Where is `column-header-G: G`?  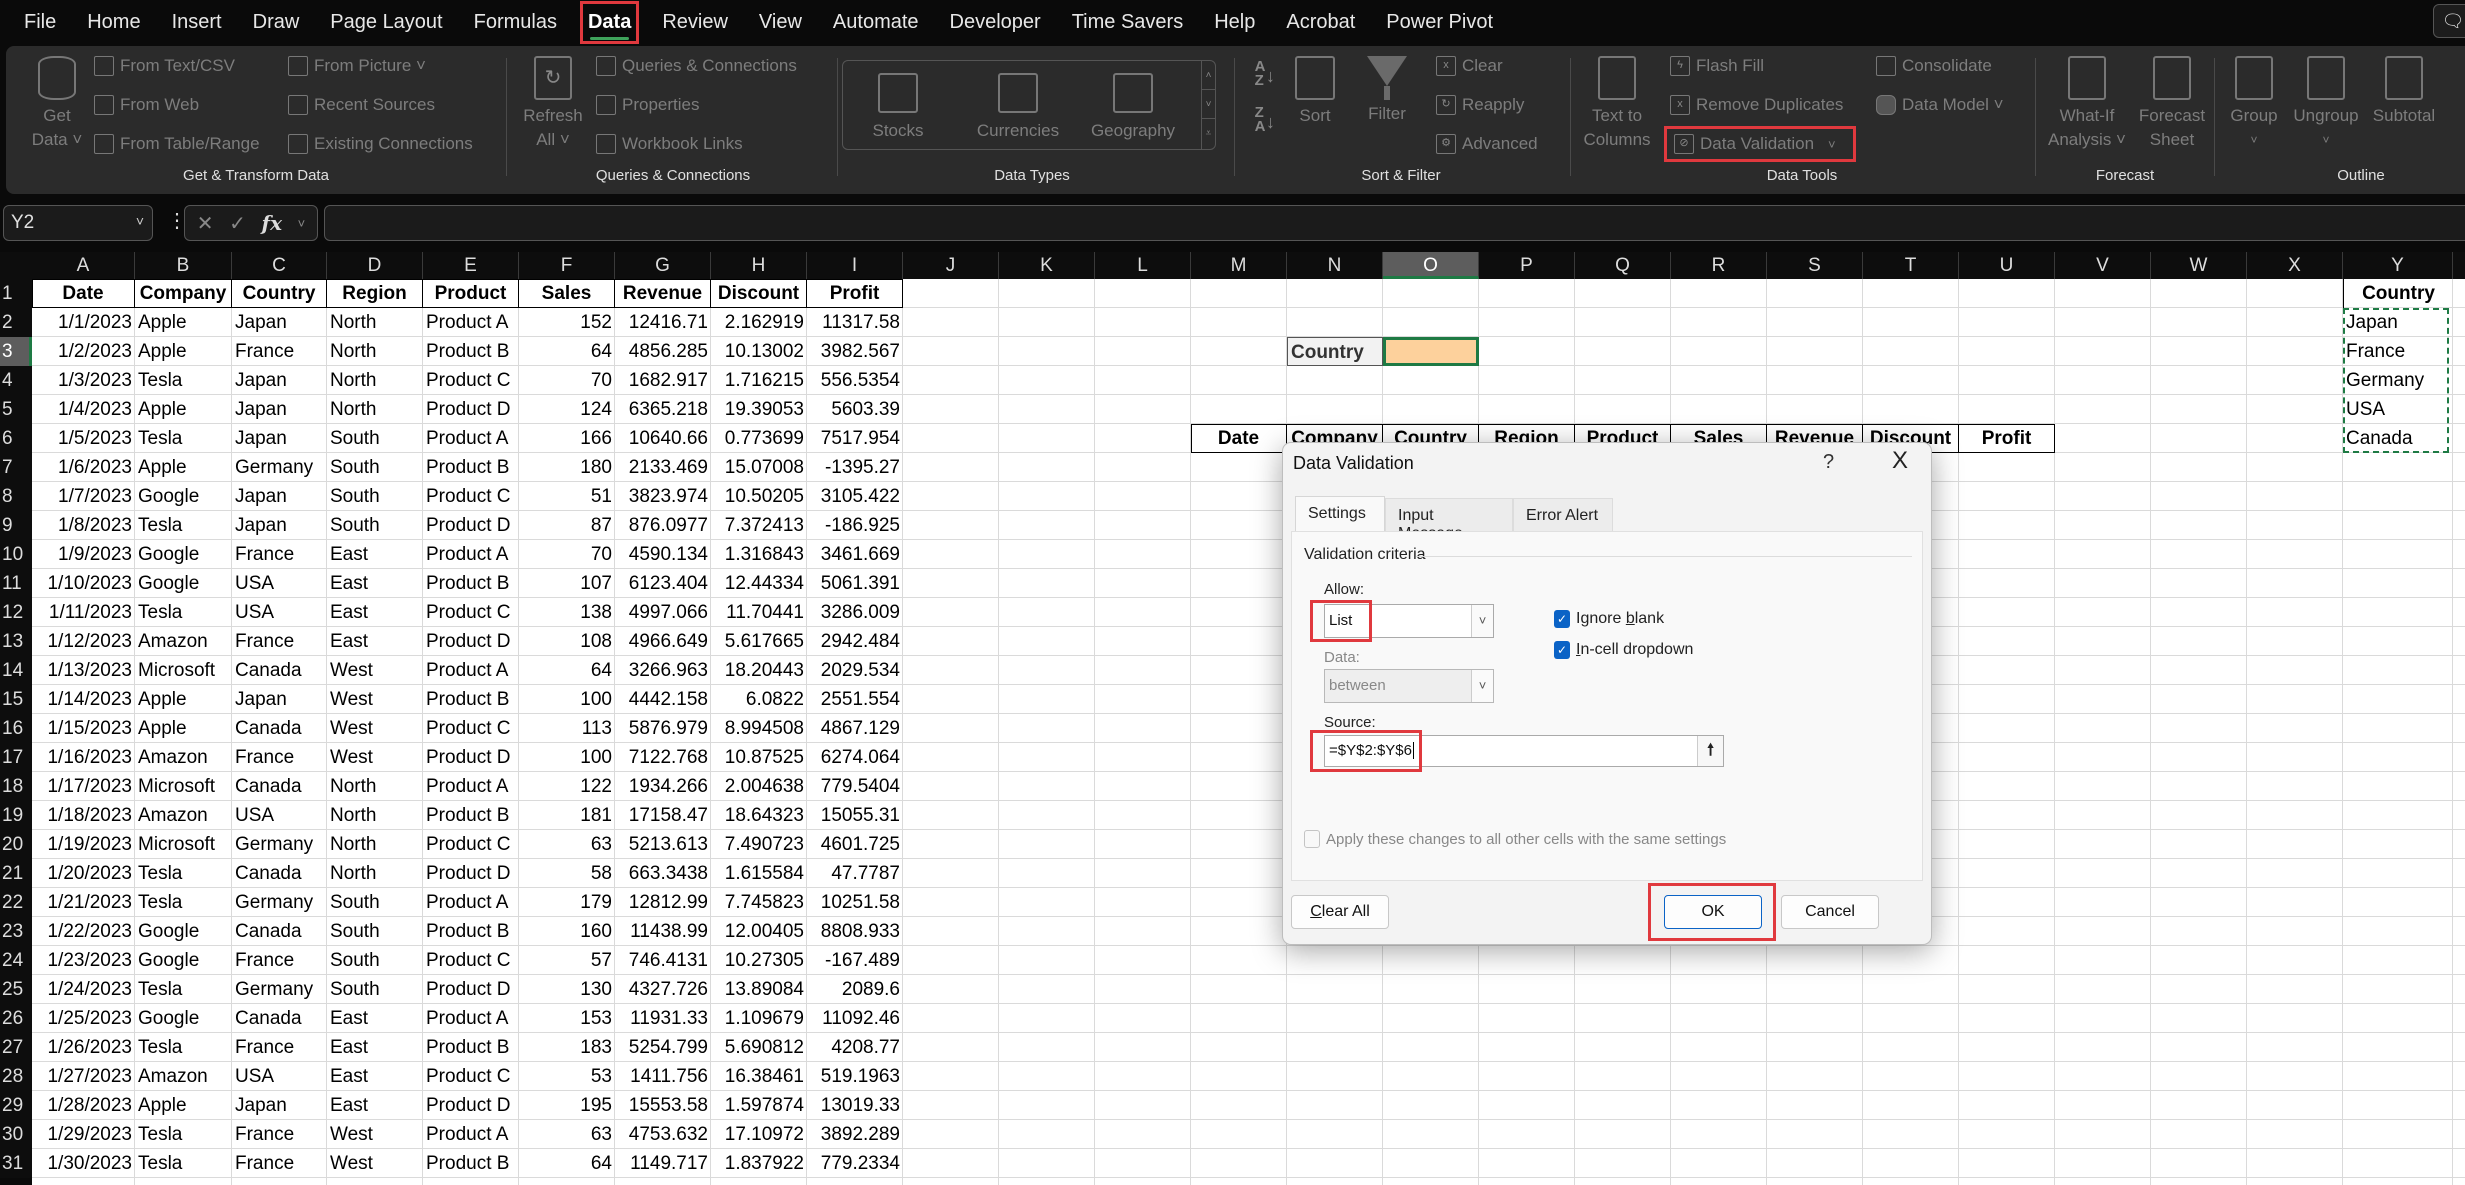 column-header-G: G is located at coordinates (663, 265).